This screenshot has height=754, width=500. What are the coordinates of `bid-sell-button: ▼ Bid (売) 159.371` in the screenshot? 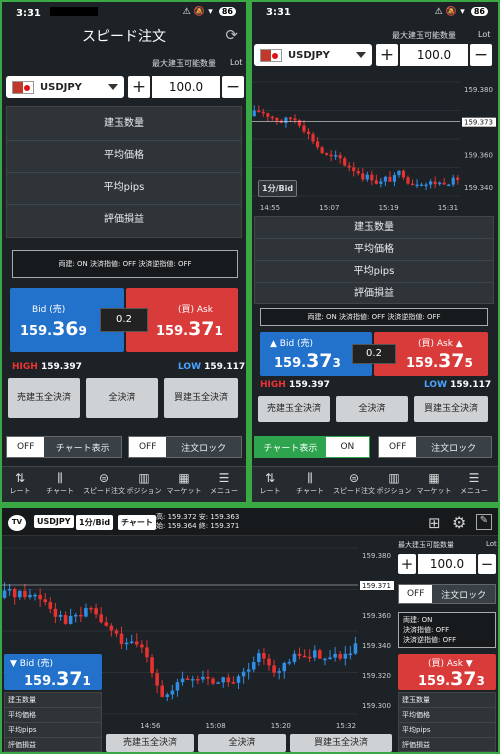 It's located at (53, 672).